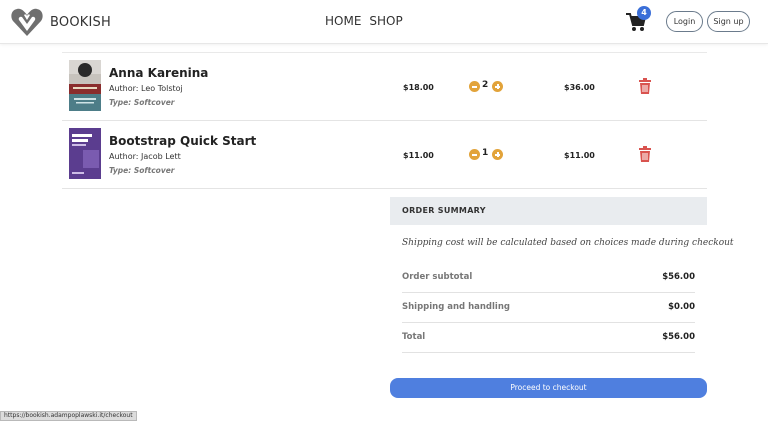 The height and width of the screenshot is (421, 768). What do you see at coordinates (728, 21) in the screenshot?
I see `signup-button: Sign up` at bounding box center [728, 21].